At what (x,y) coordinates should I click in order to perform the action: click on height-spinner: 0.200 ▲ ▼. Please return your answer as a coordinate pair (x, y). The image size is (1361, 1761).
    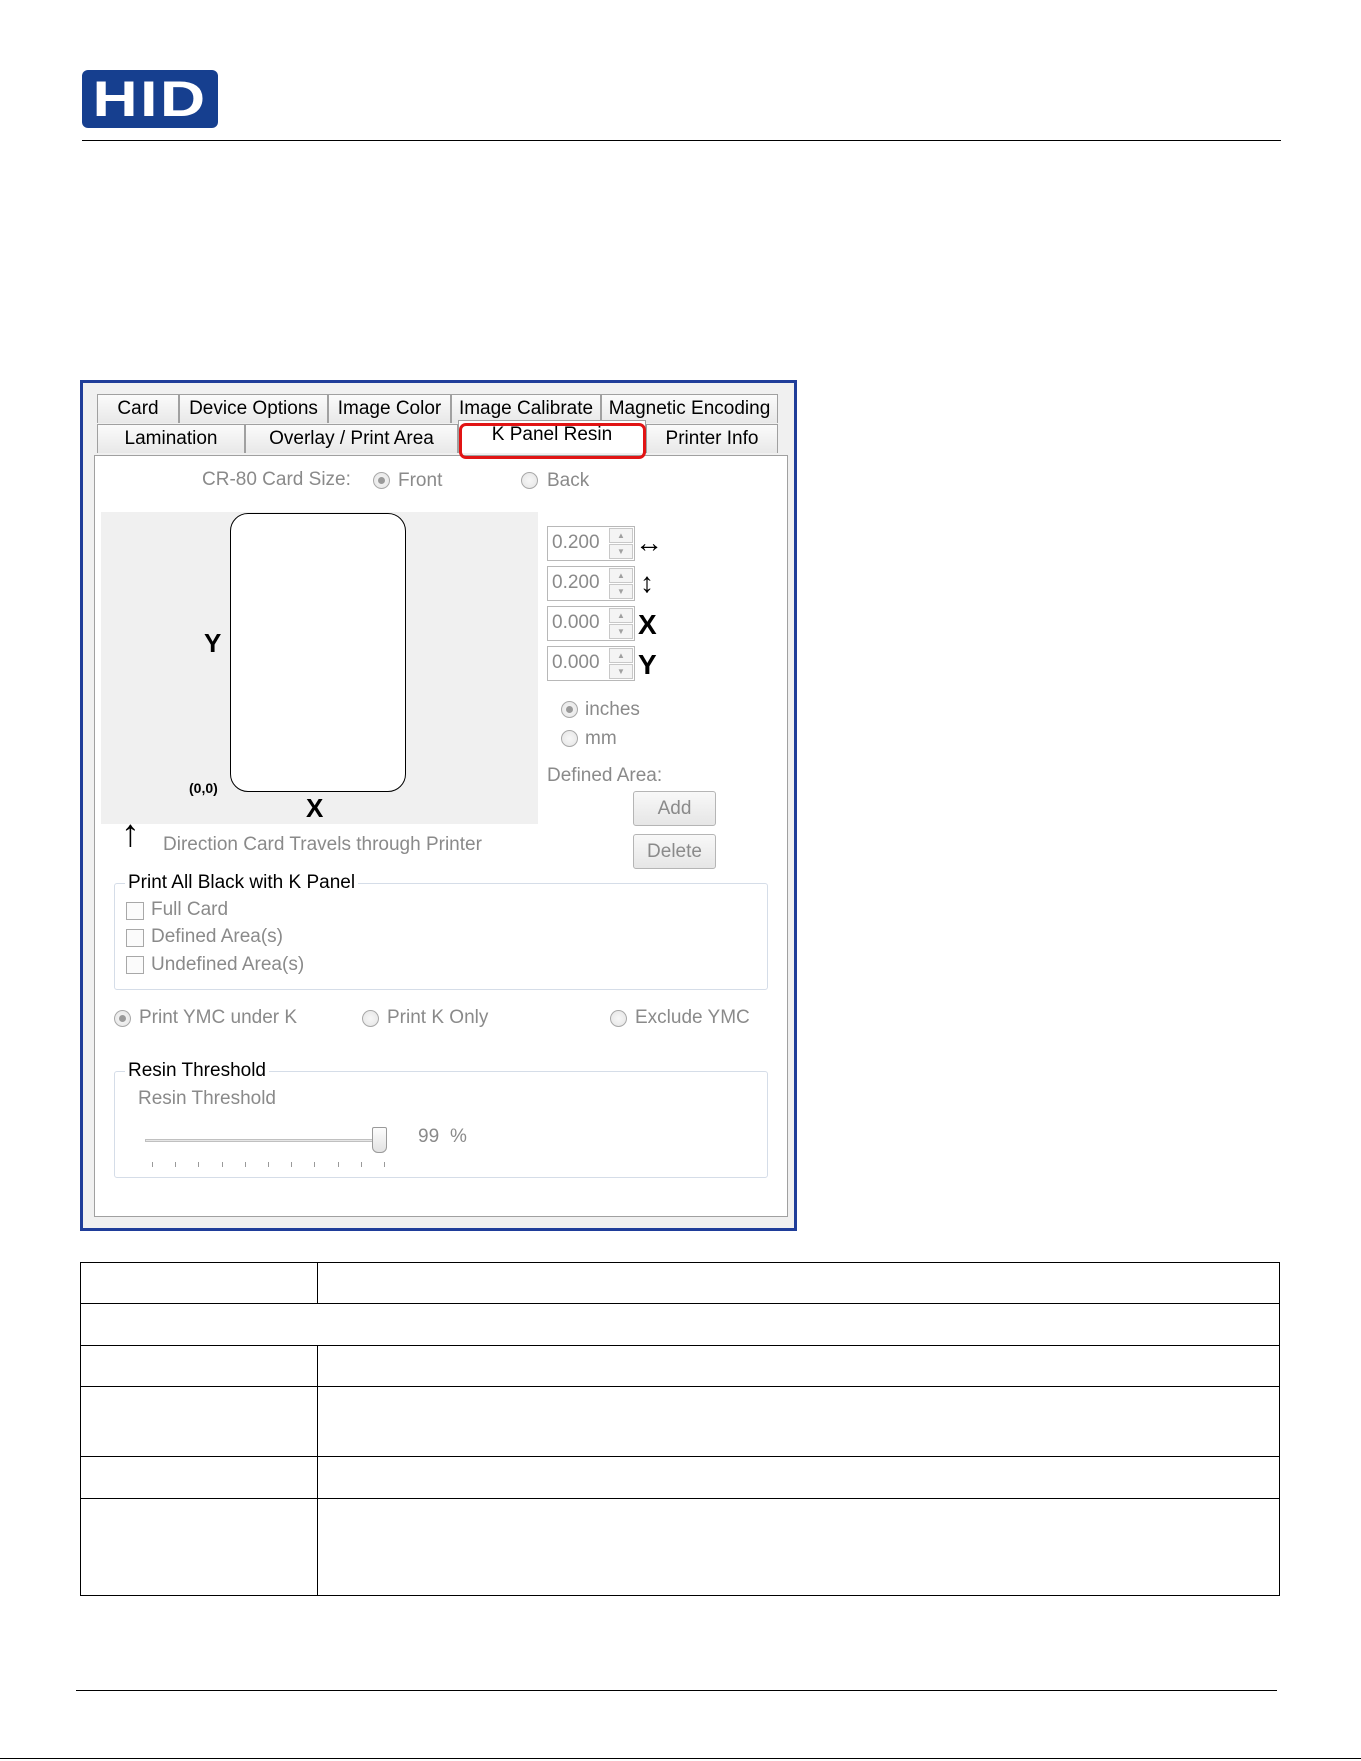
    Looking at the image, I should click on (591, 583).